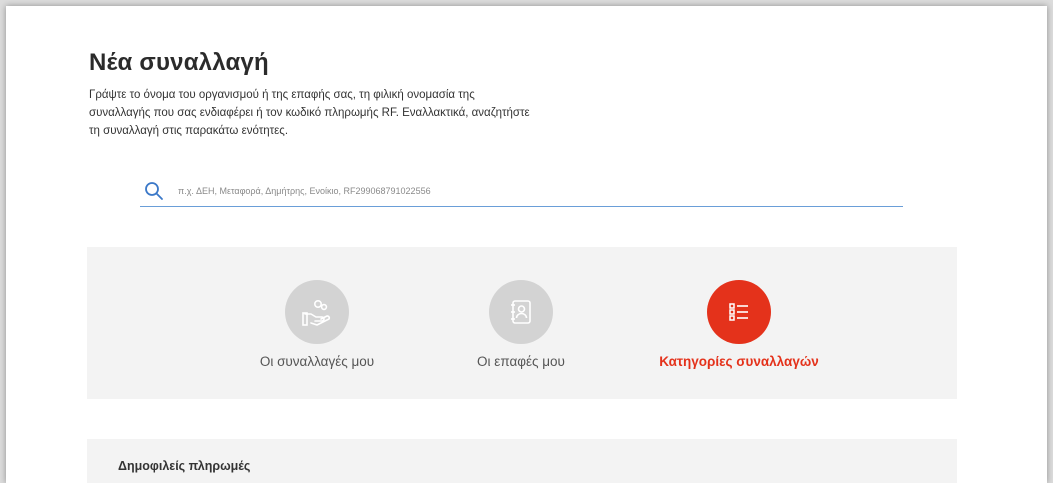 The image size is (1053, 483). Describe the element at coordinates (189, 131) in the screenshot. I see `intro-line: τη συναλλαγή στις παρακάτω ενότητες.` at that location.